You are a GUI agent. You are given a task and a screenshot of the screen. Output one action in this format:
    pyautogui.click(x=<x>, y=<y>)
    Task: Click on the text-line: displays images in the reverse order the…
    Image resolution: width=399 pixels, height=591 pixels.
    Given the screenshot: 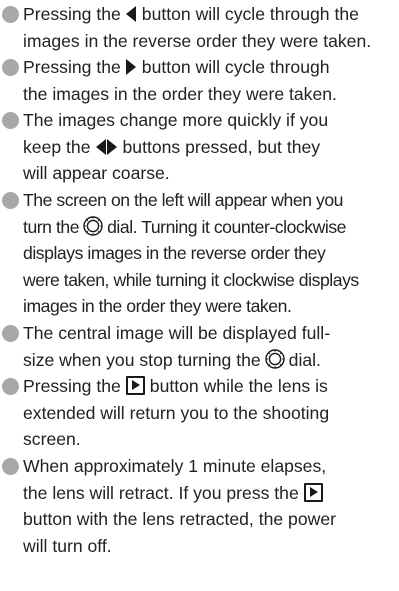 What is the action you would take?
    pyautogui.click(x=174, y=253)
    